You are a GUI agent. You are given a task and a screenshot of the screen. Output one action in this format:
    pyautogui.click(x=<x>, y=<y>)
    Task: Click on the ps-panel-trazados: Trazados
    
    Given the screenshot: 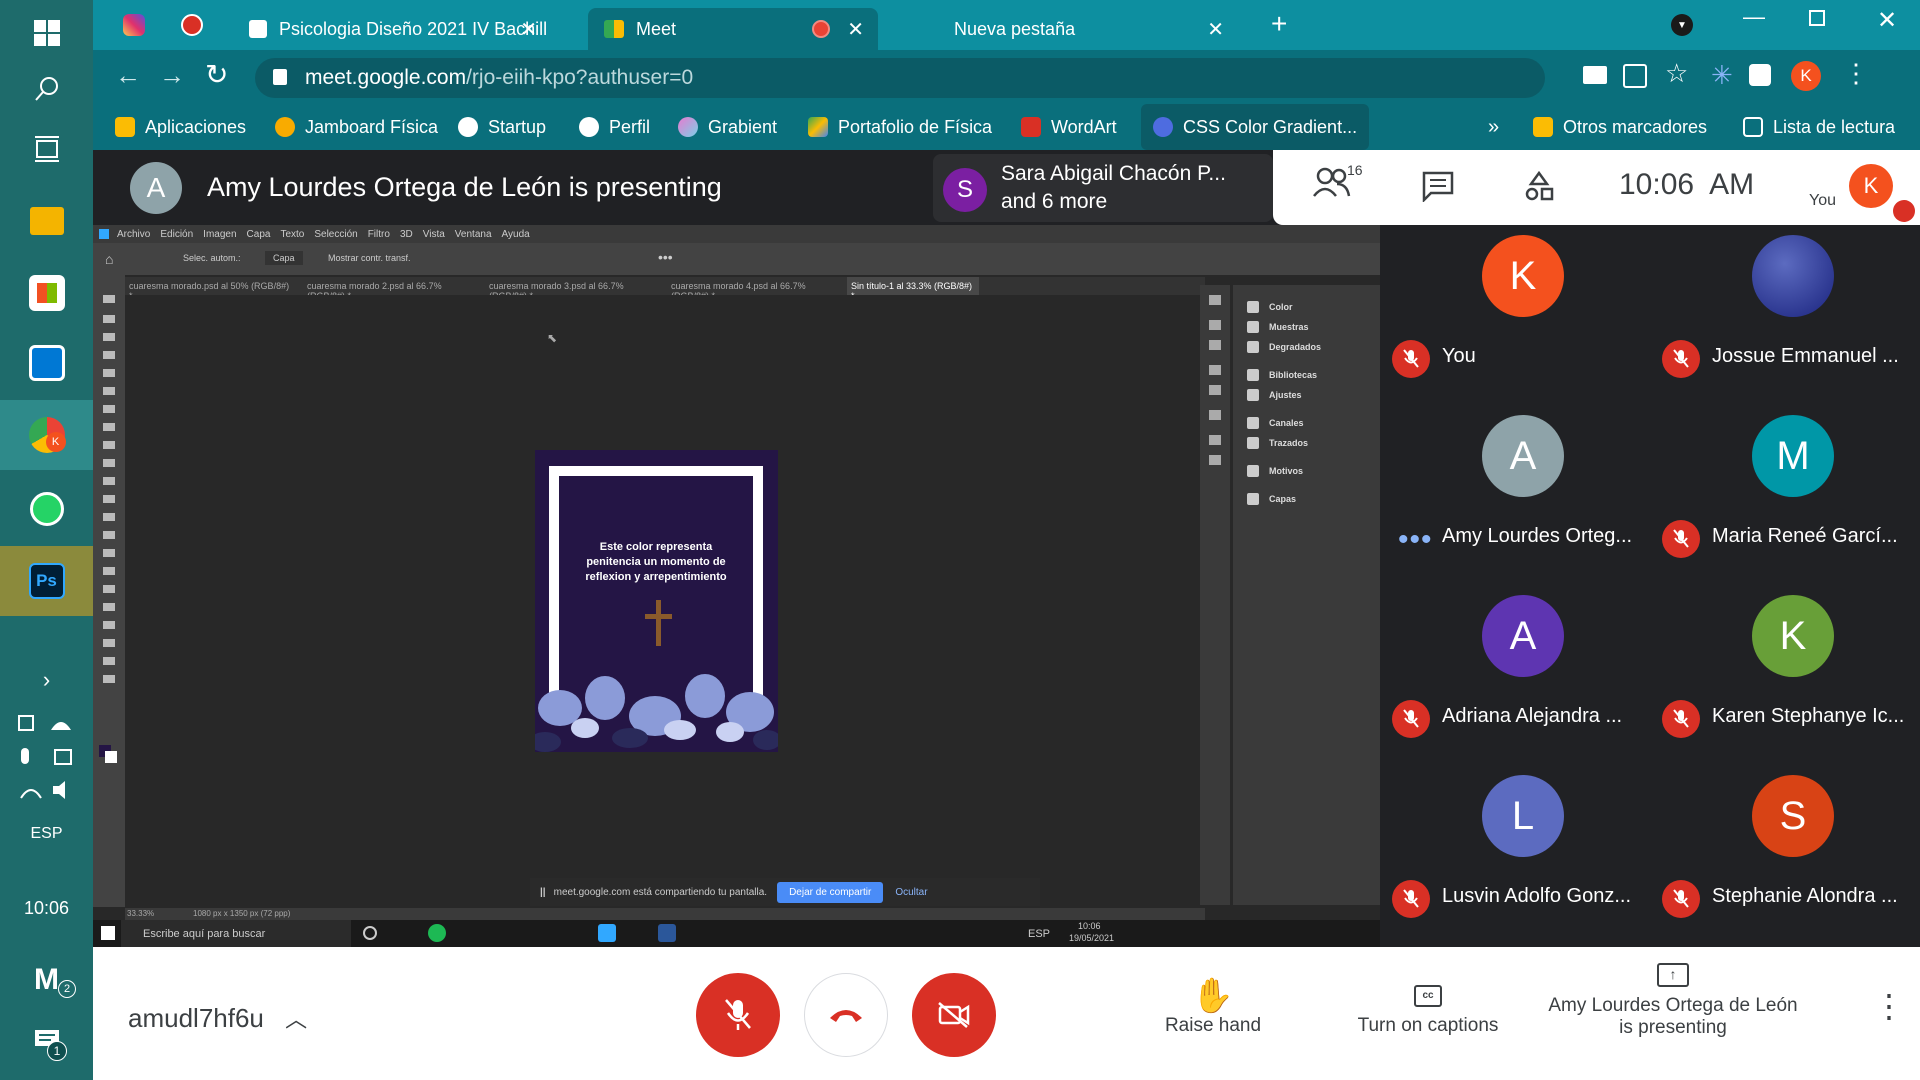 What is the action you would take?
    pyautogui.click(x=1277, y=443)
    